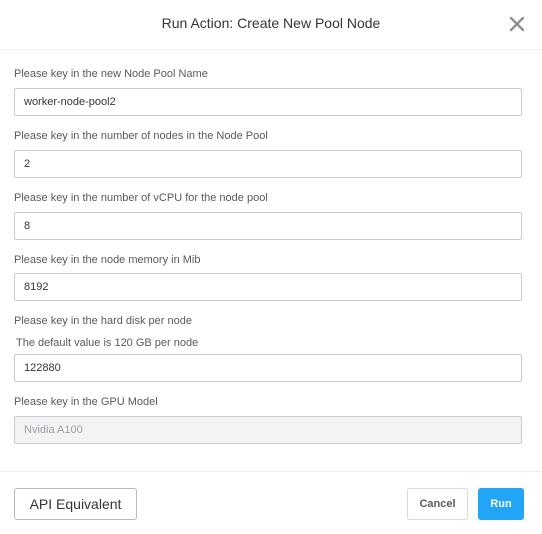 This screenshot has width=542, height=534. I want to click on memory-label: Please key in the node memory in Mib, so click(107, 260).